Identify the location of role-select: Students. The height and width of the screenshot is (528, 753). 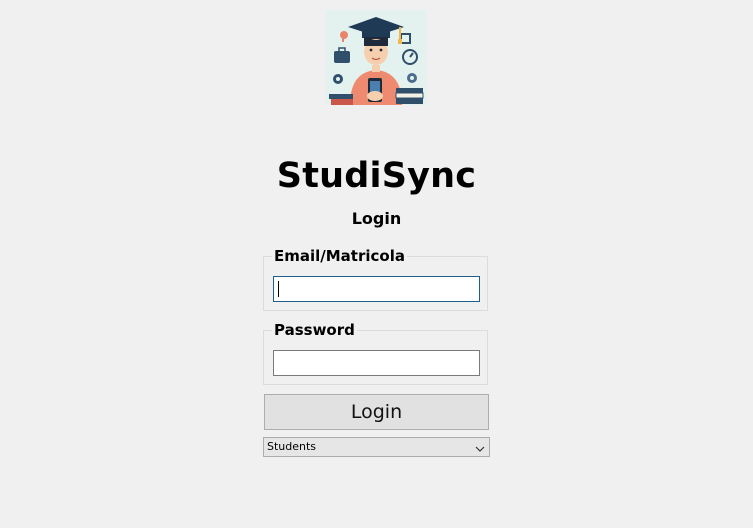
(376, 447).